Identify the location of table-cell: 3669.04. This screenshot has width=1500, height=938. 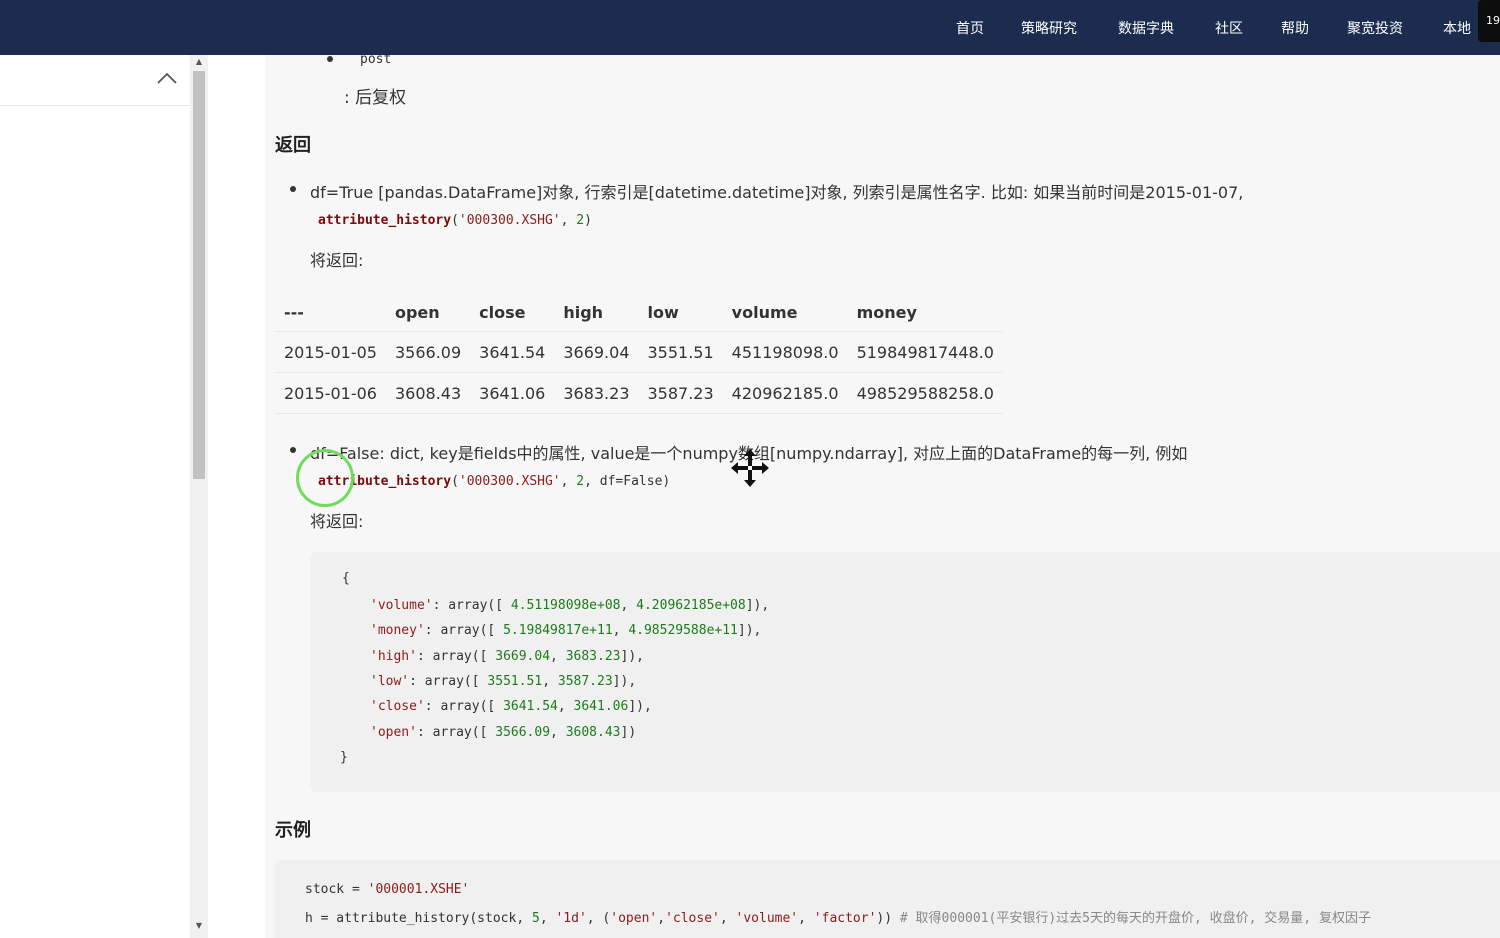
(596, 352).